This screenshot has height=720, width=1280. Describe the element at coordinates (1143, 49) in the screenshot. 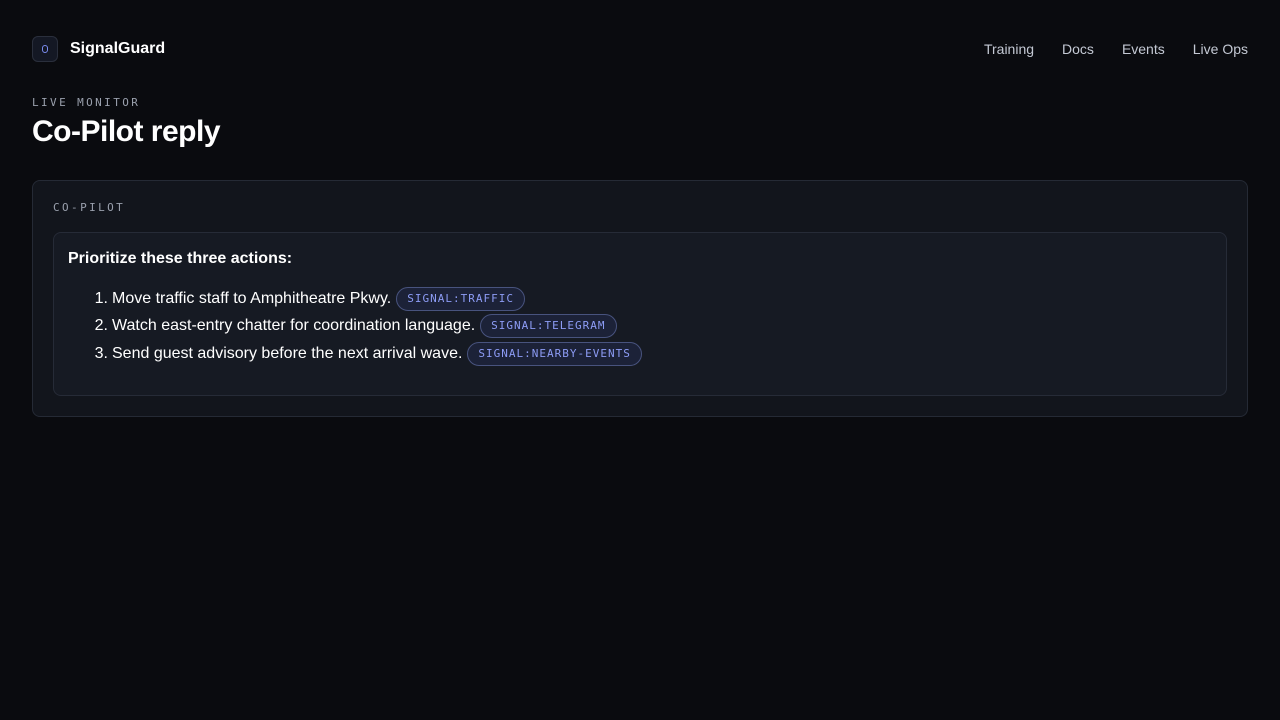

I see `nav-link-events: Events` at that location.